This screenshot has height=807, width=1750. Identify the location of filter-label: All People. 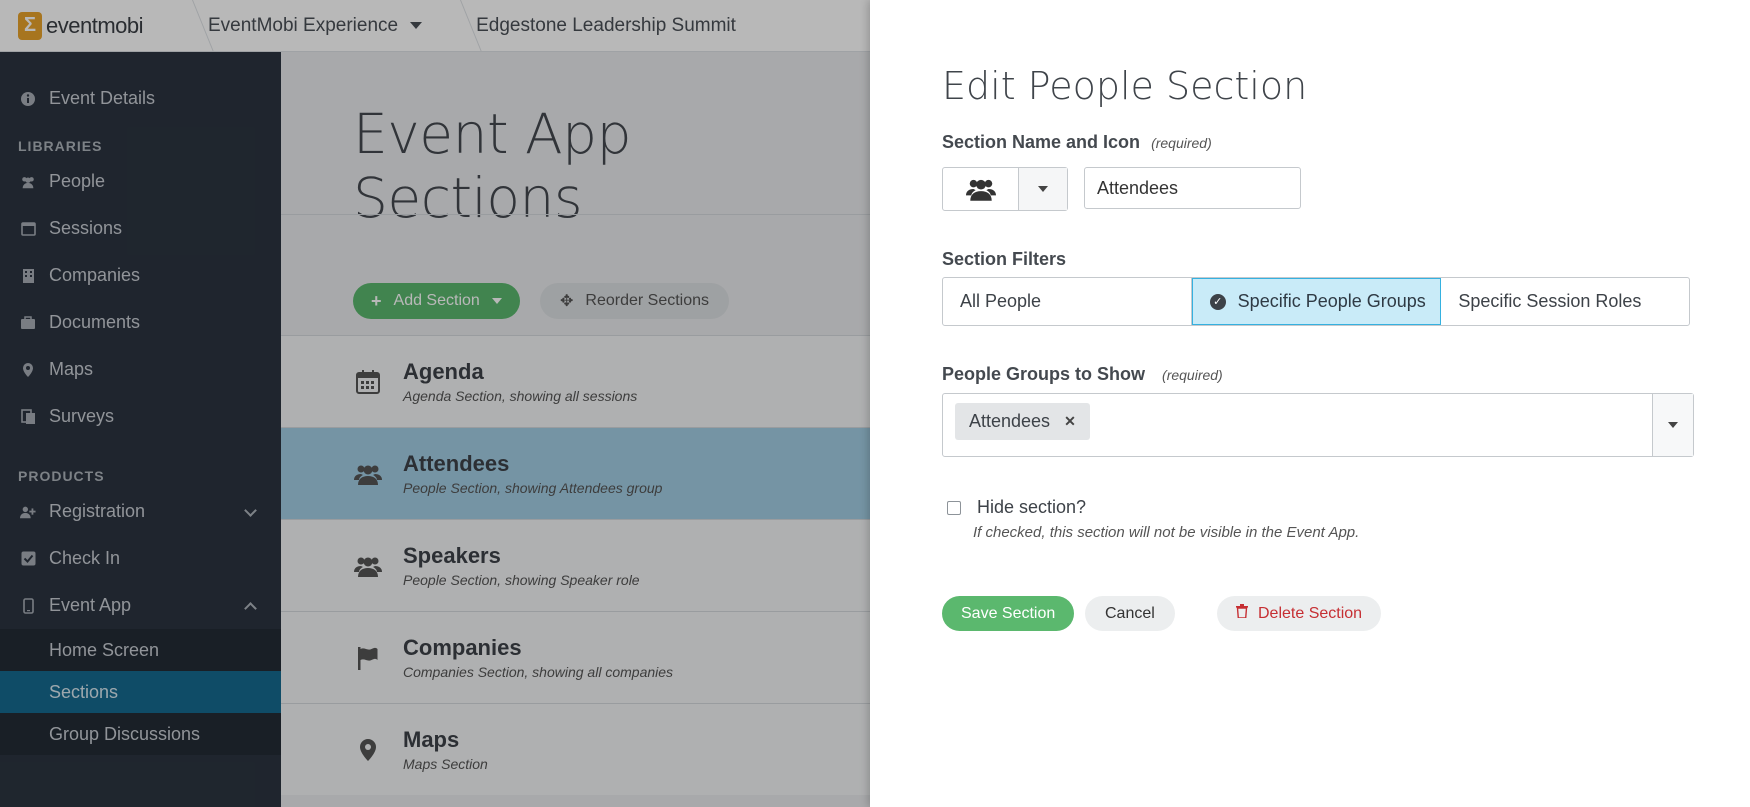
(1001, 301).